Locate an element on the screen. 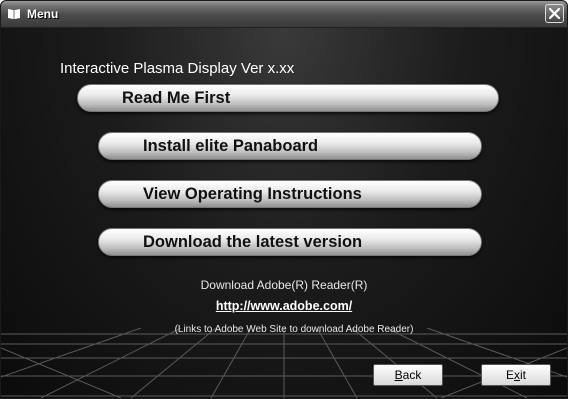 Image resolution: width=568 pixels, height=399 pixels. book-icon is located at coordinates (14, 13).